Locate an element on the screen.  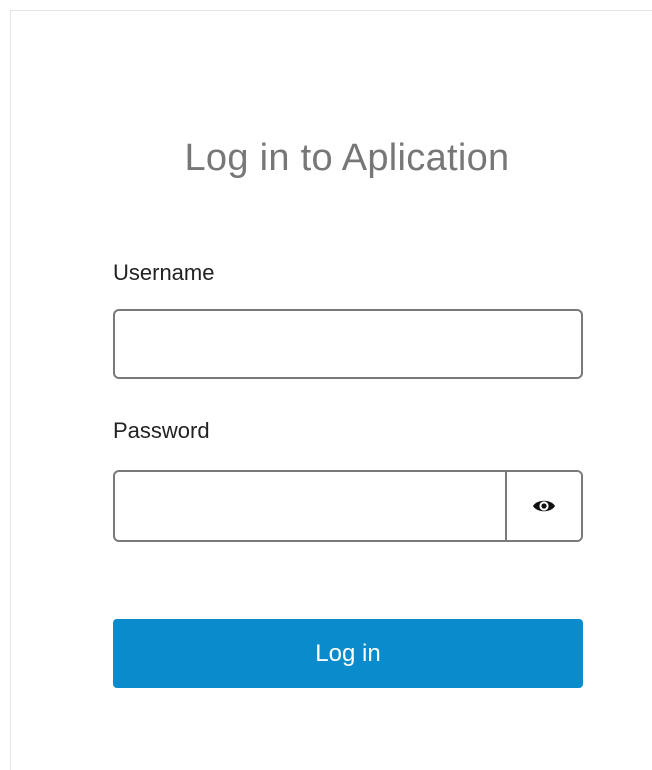
password-label: Password is located at coordinates (161, 430).